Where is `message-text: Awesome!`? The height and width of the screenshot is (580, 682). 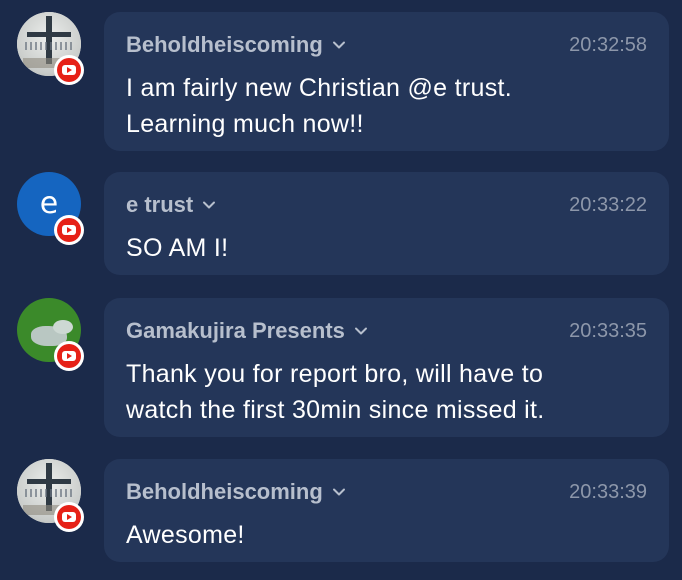 message-text: Awesome! is located at coordinates (386, 535).